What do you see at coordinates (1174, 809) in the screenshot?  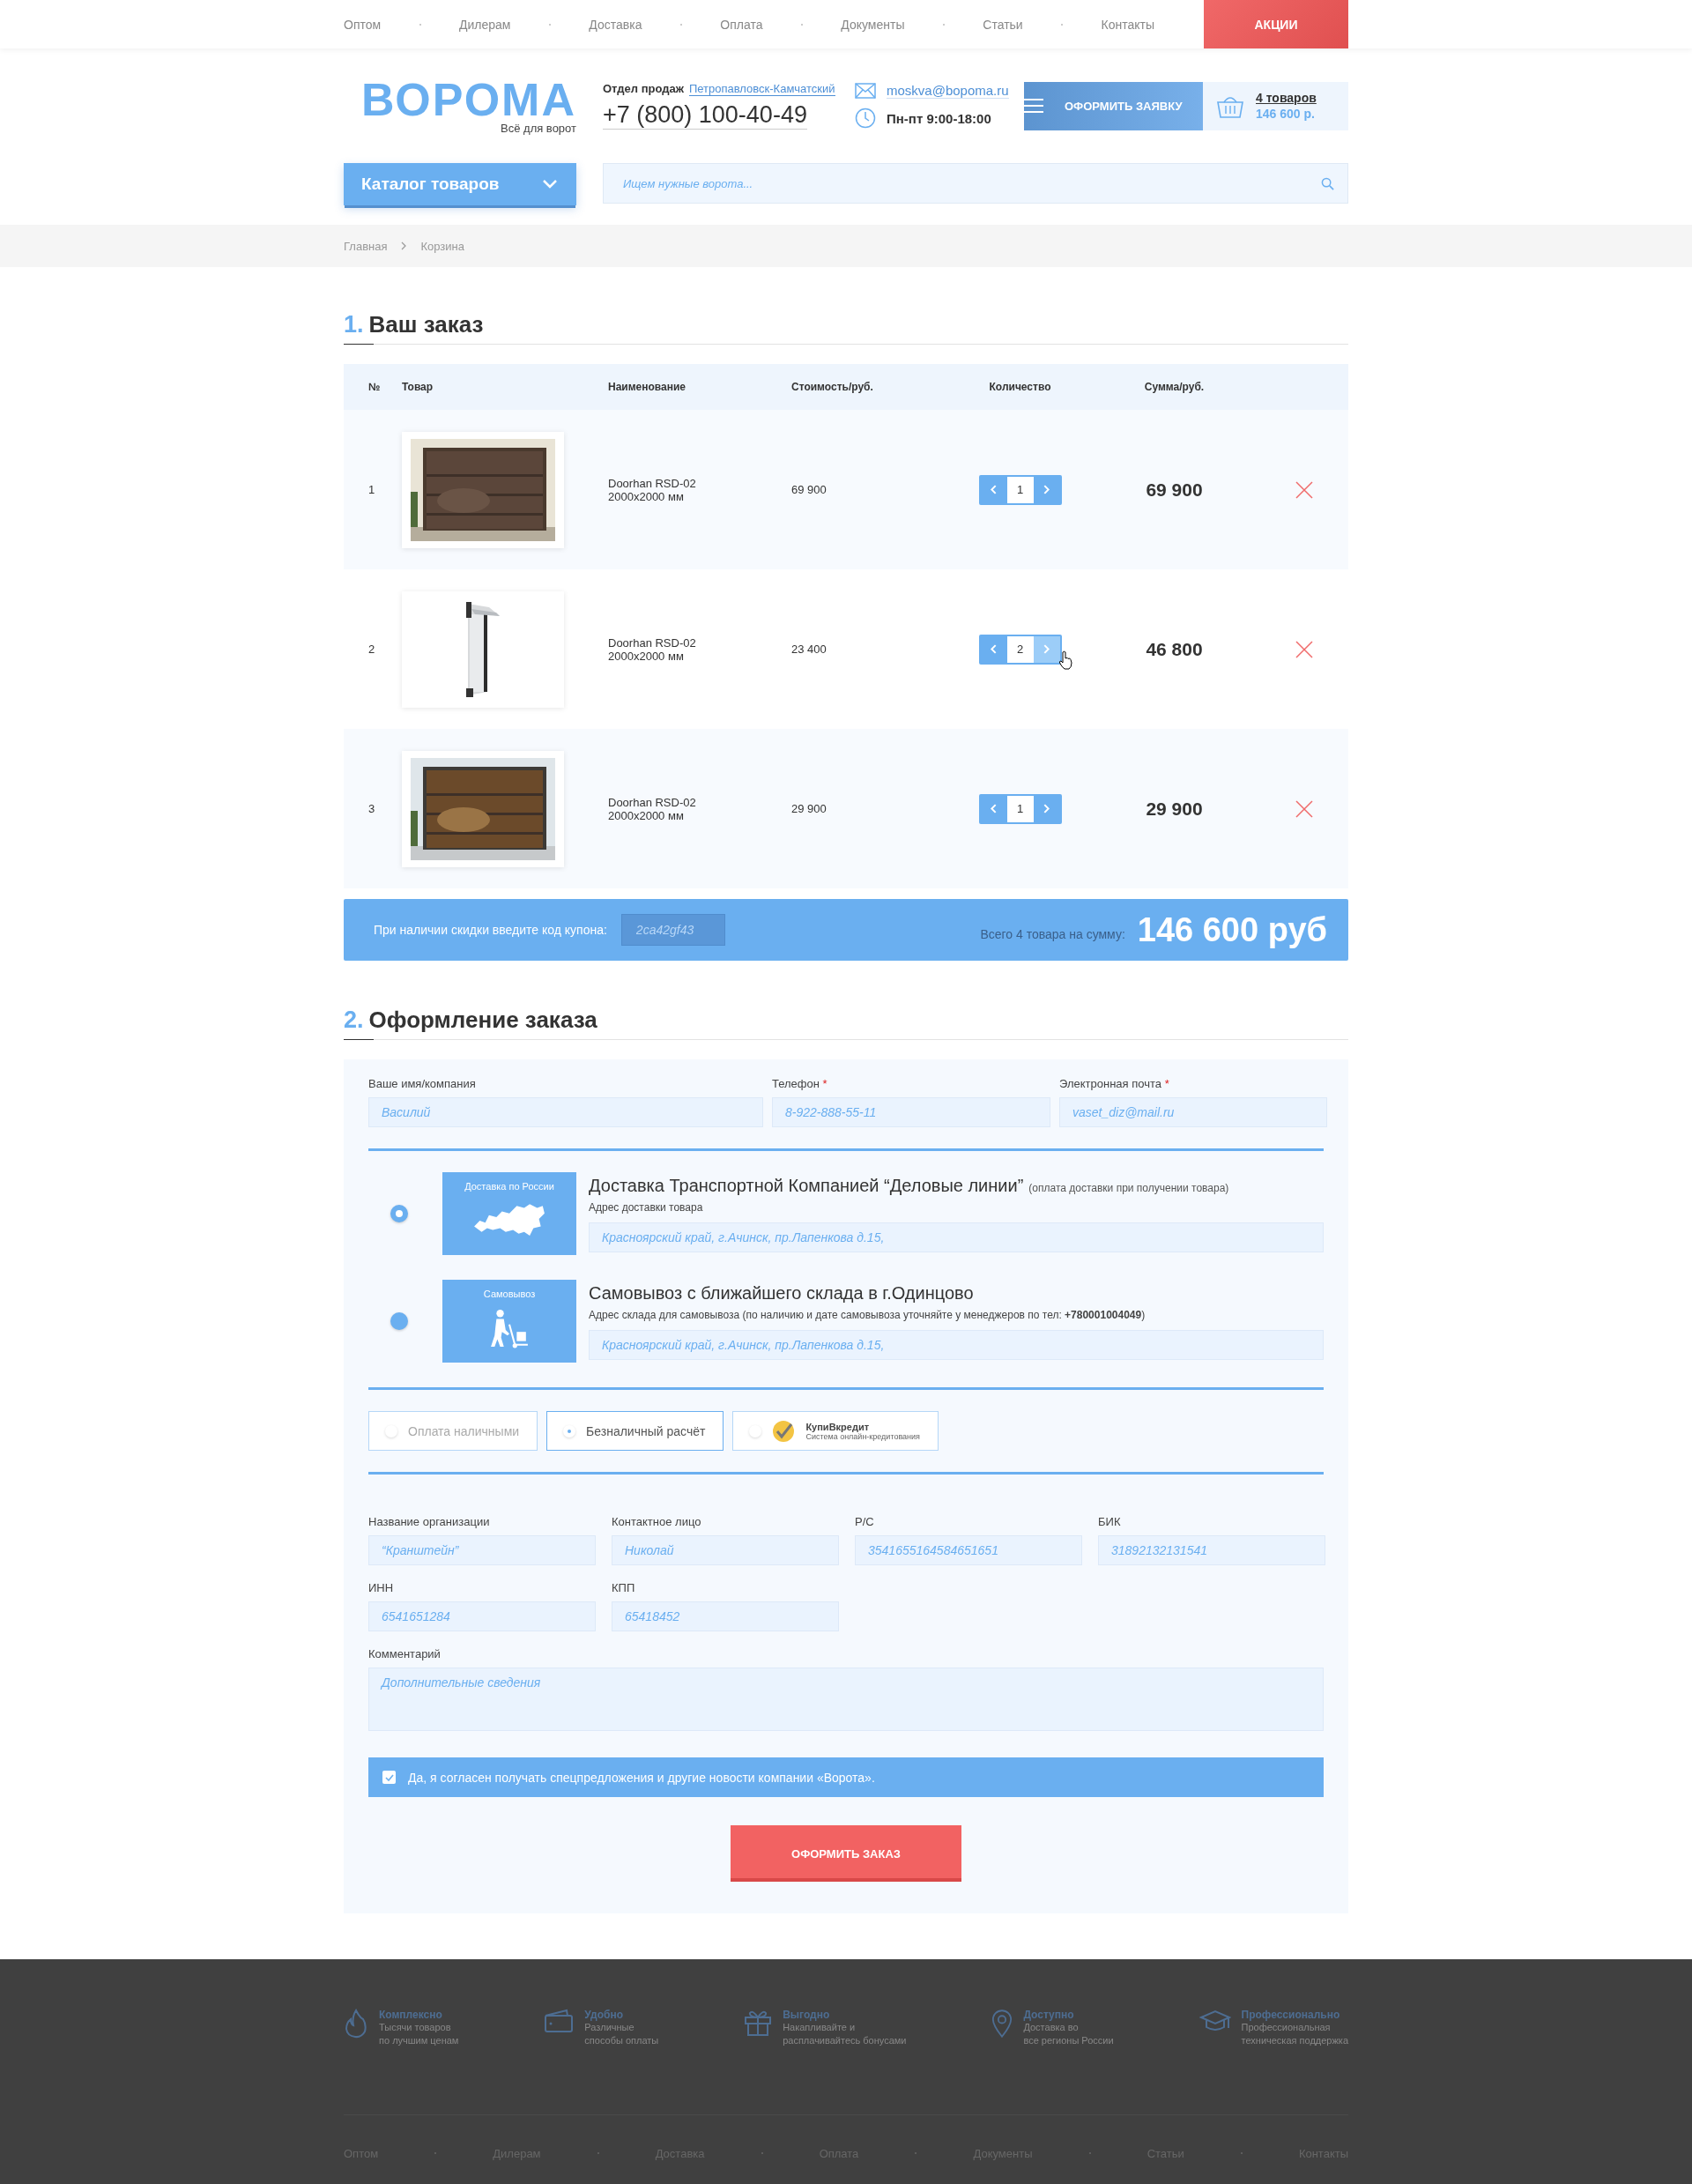 I see `table-cell: 29 900` at bounding box center [1174, 809].